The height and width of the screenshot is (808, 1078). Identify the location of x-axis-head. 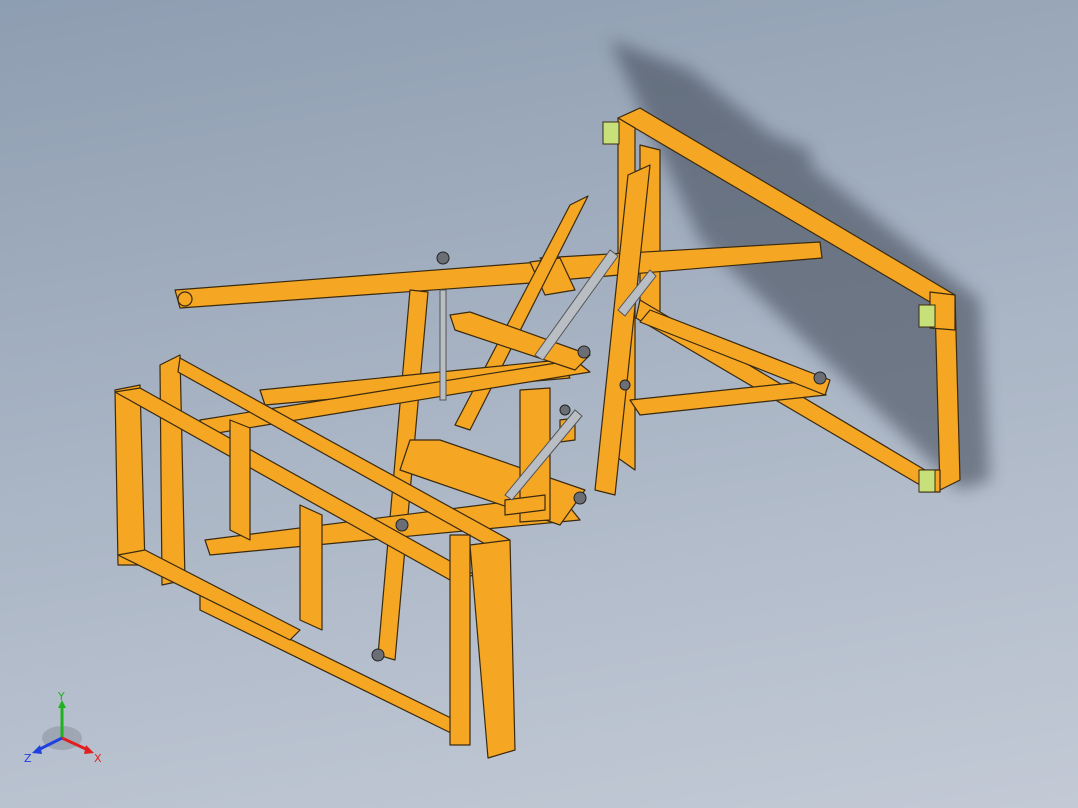
(89, 749).